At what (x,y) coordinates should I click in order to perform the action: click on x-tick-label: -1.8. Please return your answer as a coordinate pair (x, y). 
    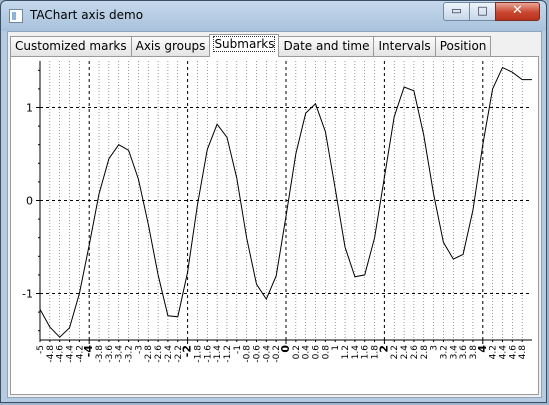
    Looking at the image, I should click on (198, 354).